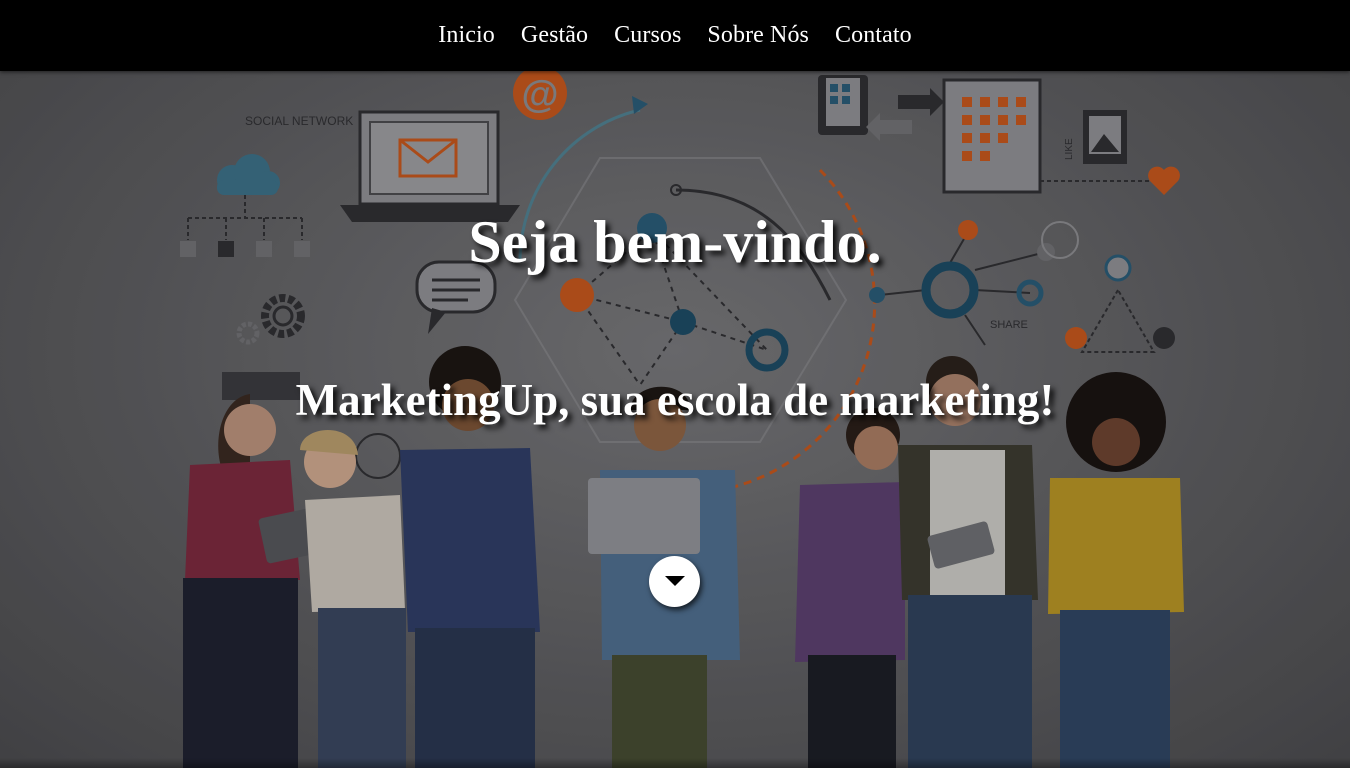  I want to click on nav-link-inicio: Inicio, so click(466, 35).